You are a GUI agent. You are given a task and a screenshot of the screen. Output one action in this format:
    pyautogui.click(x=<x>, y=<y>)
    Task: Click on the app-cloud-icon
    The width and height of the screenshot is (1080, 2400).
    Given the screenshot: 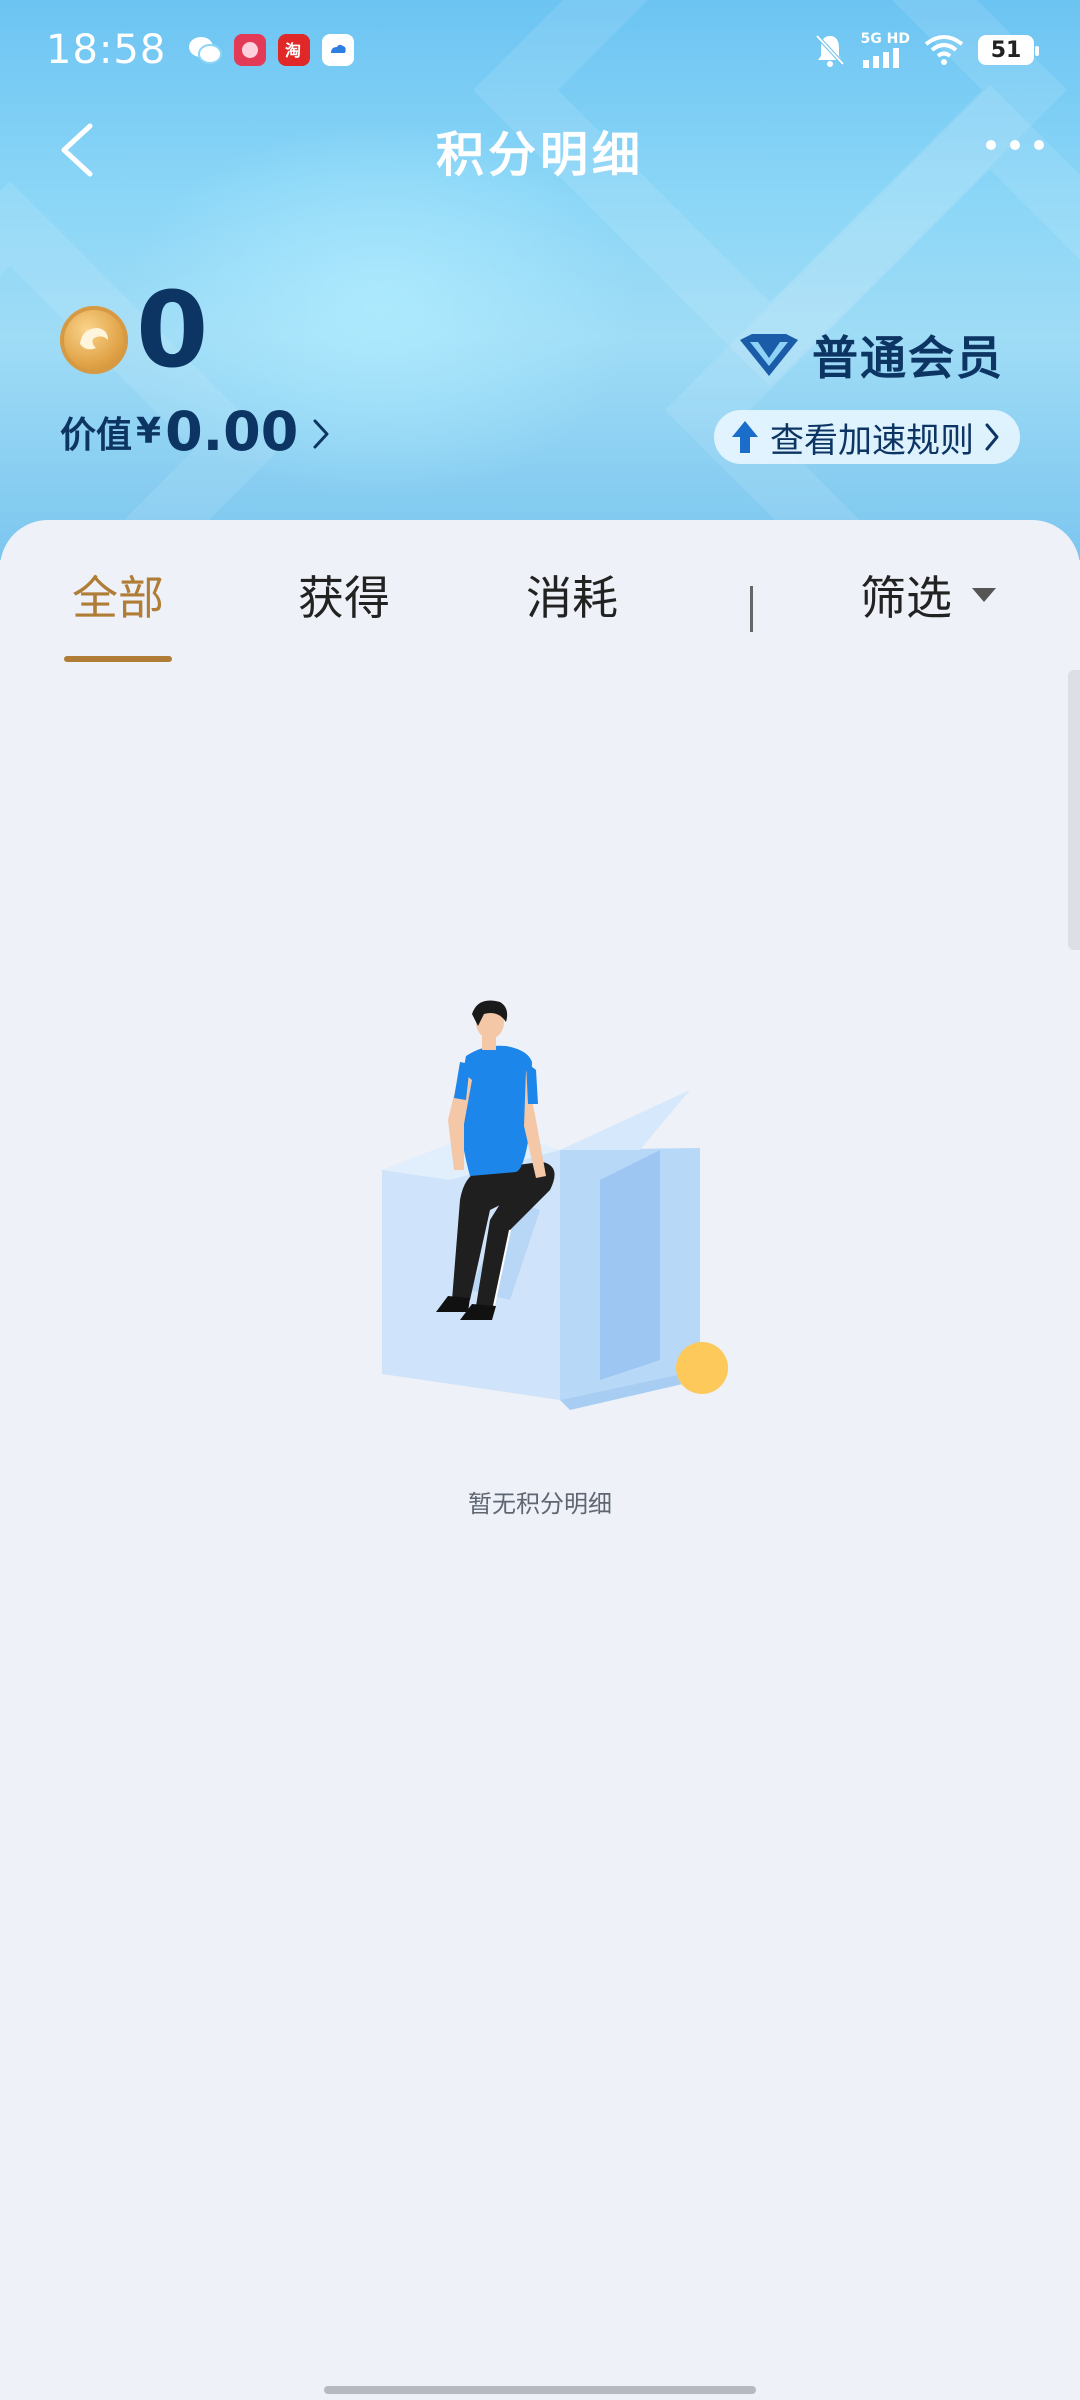 What is the action you would take?
    pyautogui.click(x=338, y=50)
    